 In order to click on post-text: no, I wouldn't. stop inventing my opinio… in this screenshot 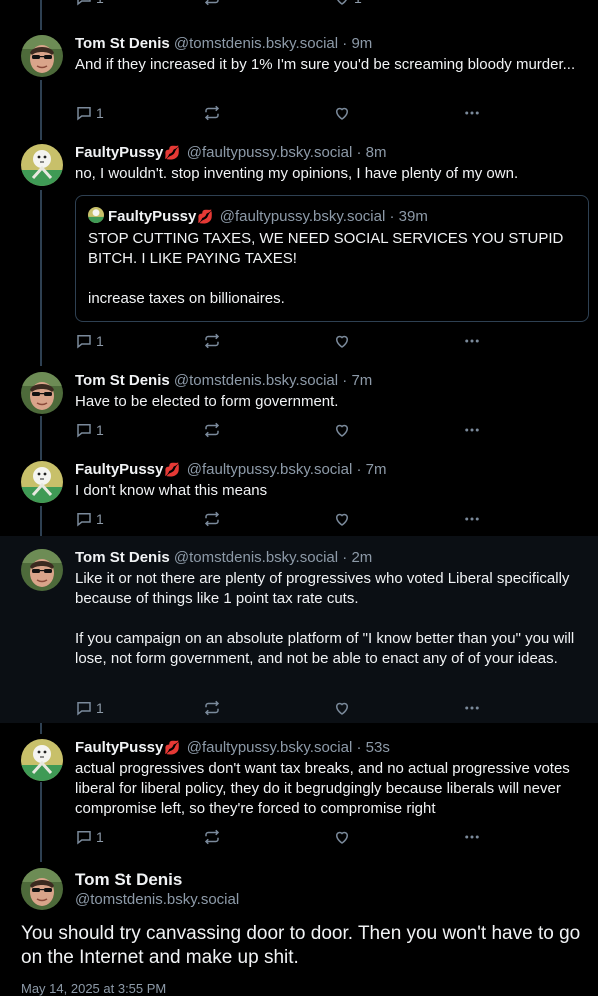, I will do `click(297, 173)`.